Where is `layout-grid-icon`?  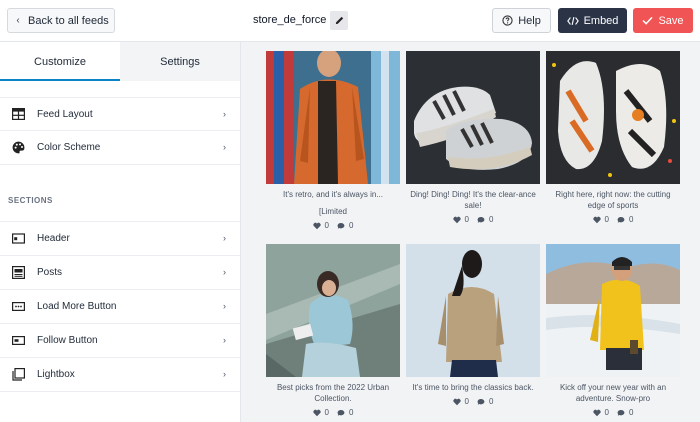 layout-grid-icon is located at coordinates (18, 114).